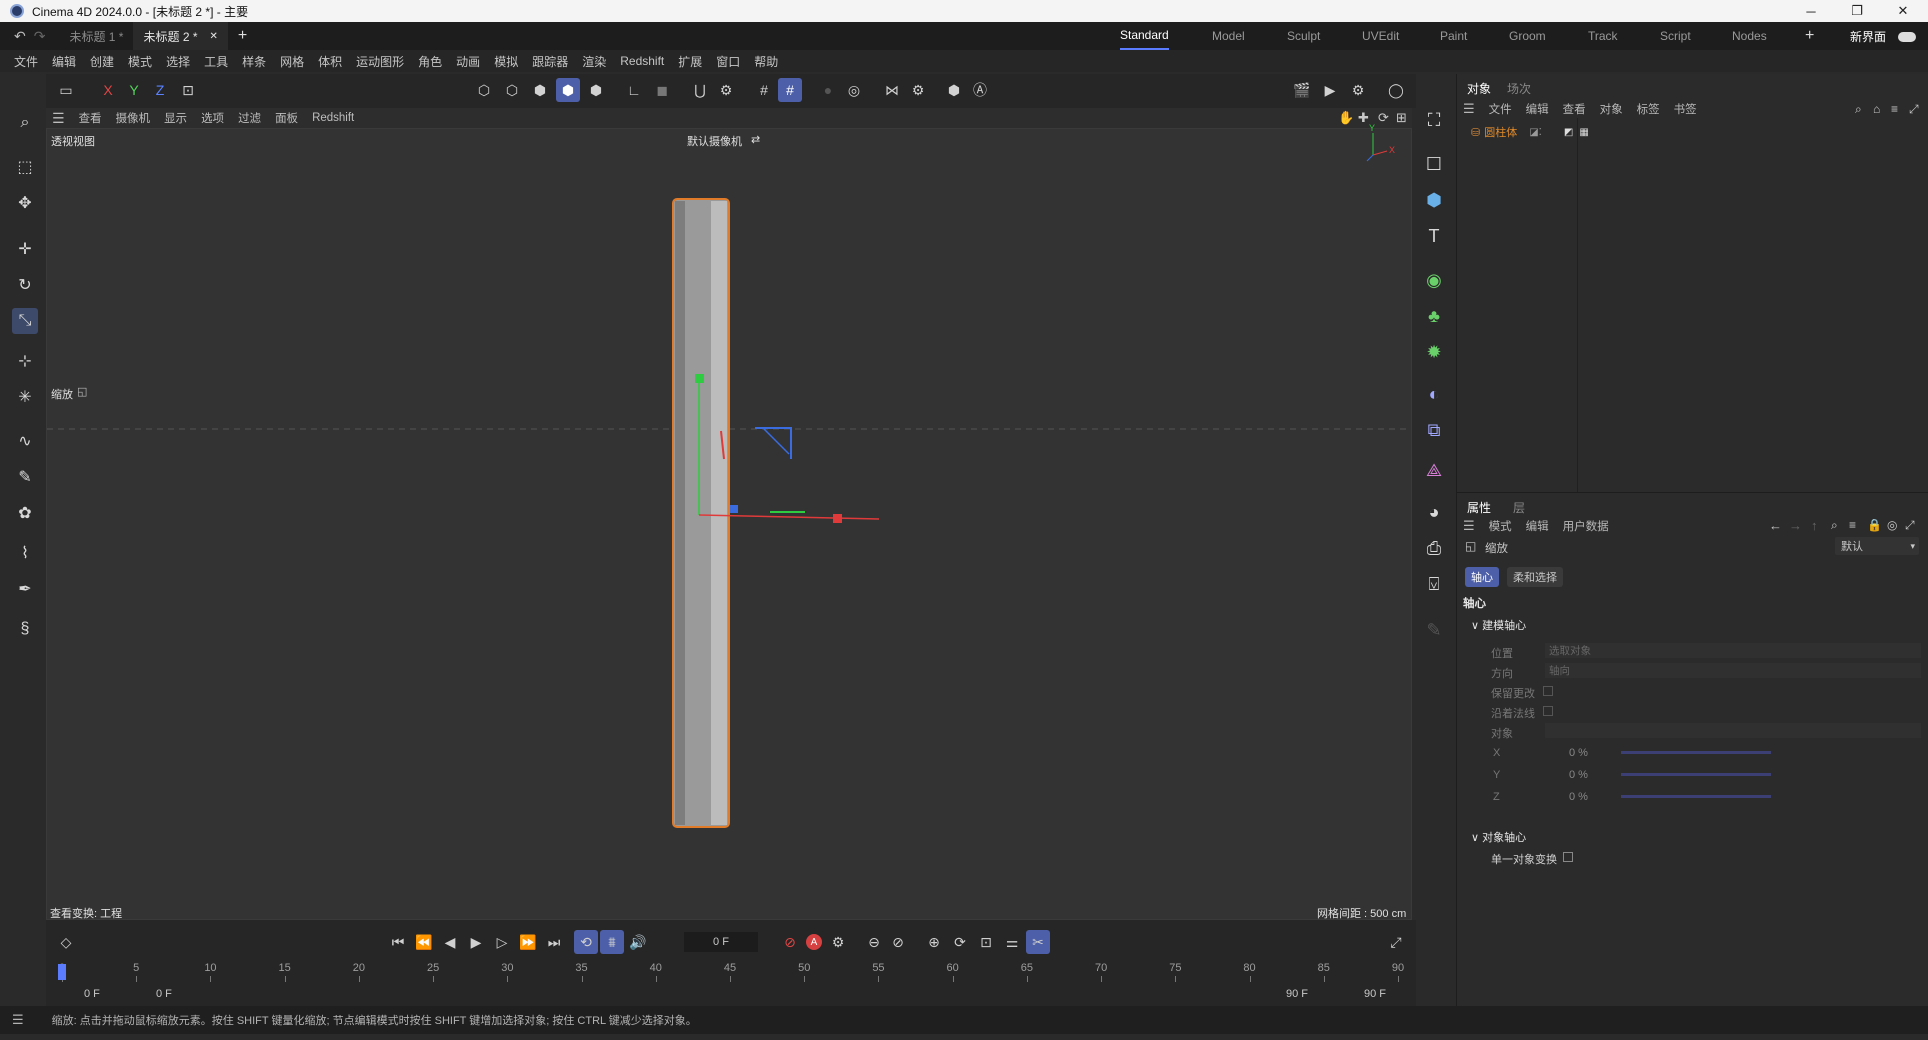  Describe the element at coordinates (26, 61) in the screenshot. I see `menu-file: 文件` at that location.